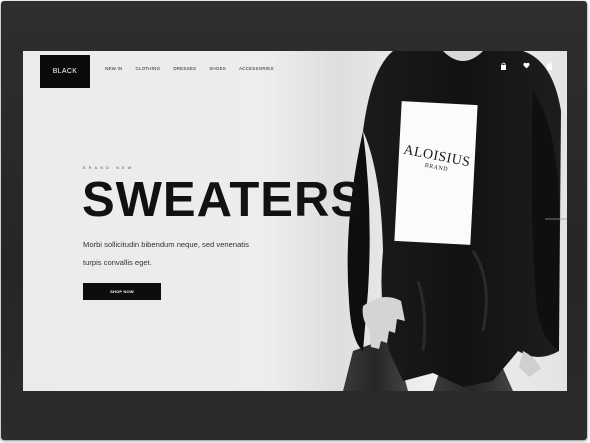 This screenshot has height=443, width=590. I want to click on nav-item-new-in: NEW IN, so click(113, 68).